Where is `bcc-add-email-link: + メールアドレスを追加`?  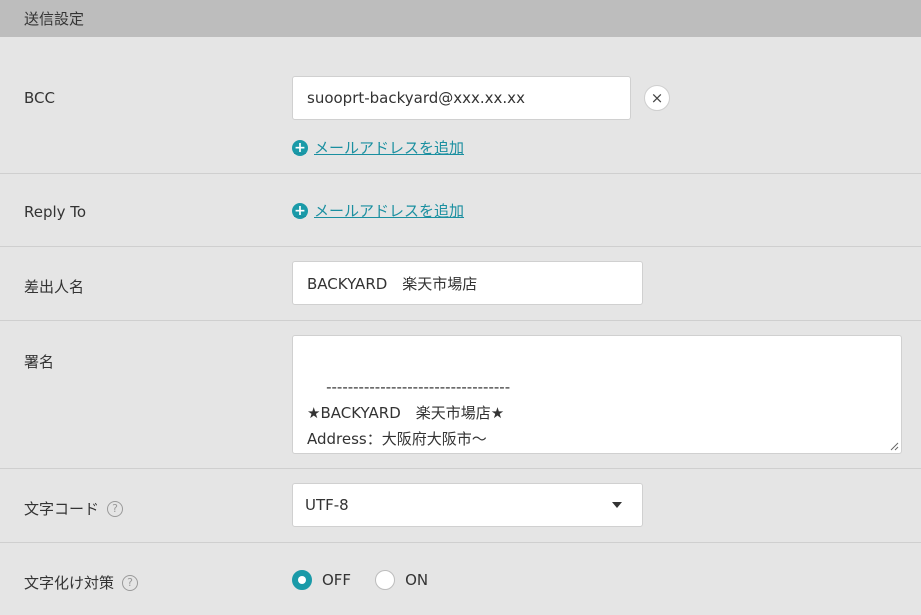
bcc-add-email-link: + メールアドレスを追加 is located at coordinates (378, 147).